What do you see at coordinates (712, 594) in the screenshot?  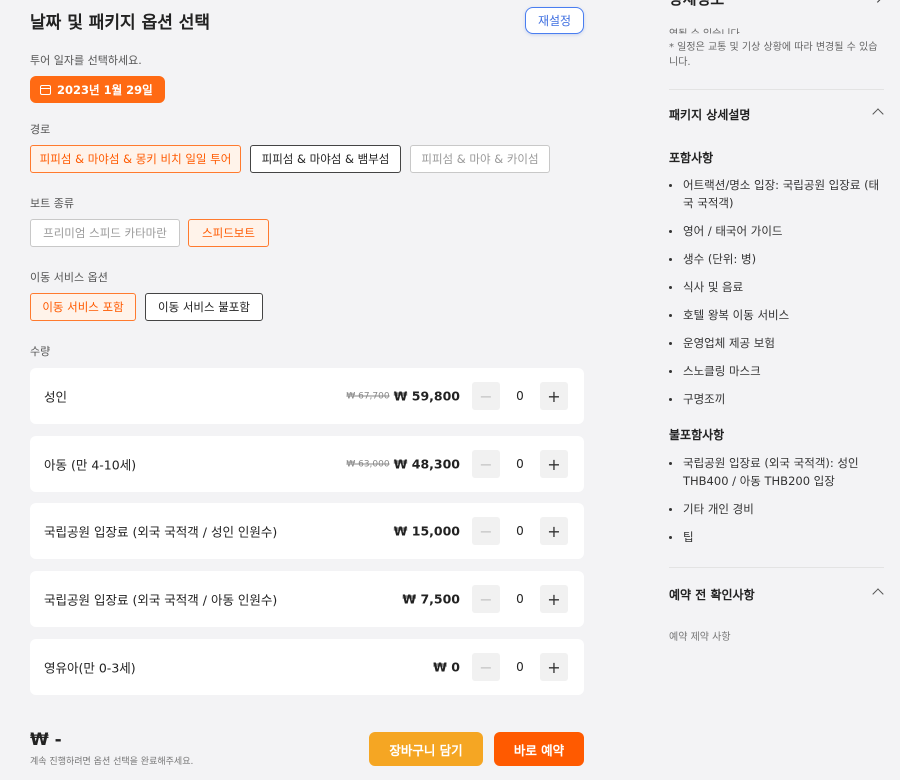 I see `pre-booking-header: 예약 전 확인사항` at bounding box center [712, 594].